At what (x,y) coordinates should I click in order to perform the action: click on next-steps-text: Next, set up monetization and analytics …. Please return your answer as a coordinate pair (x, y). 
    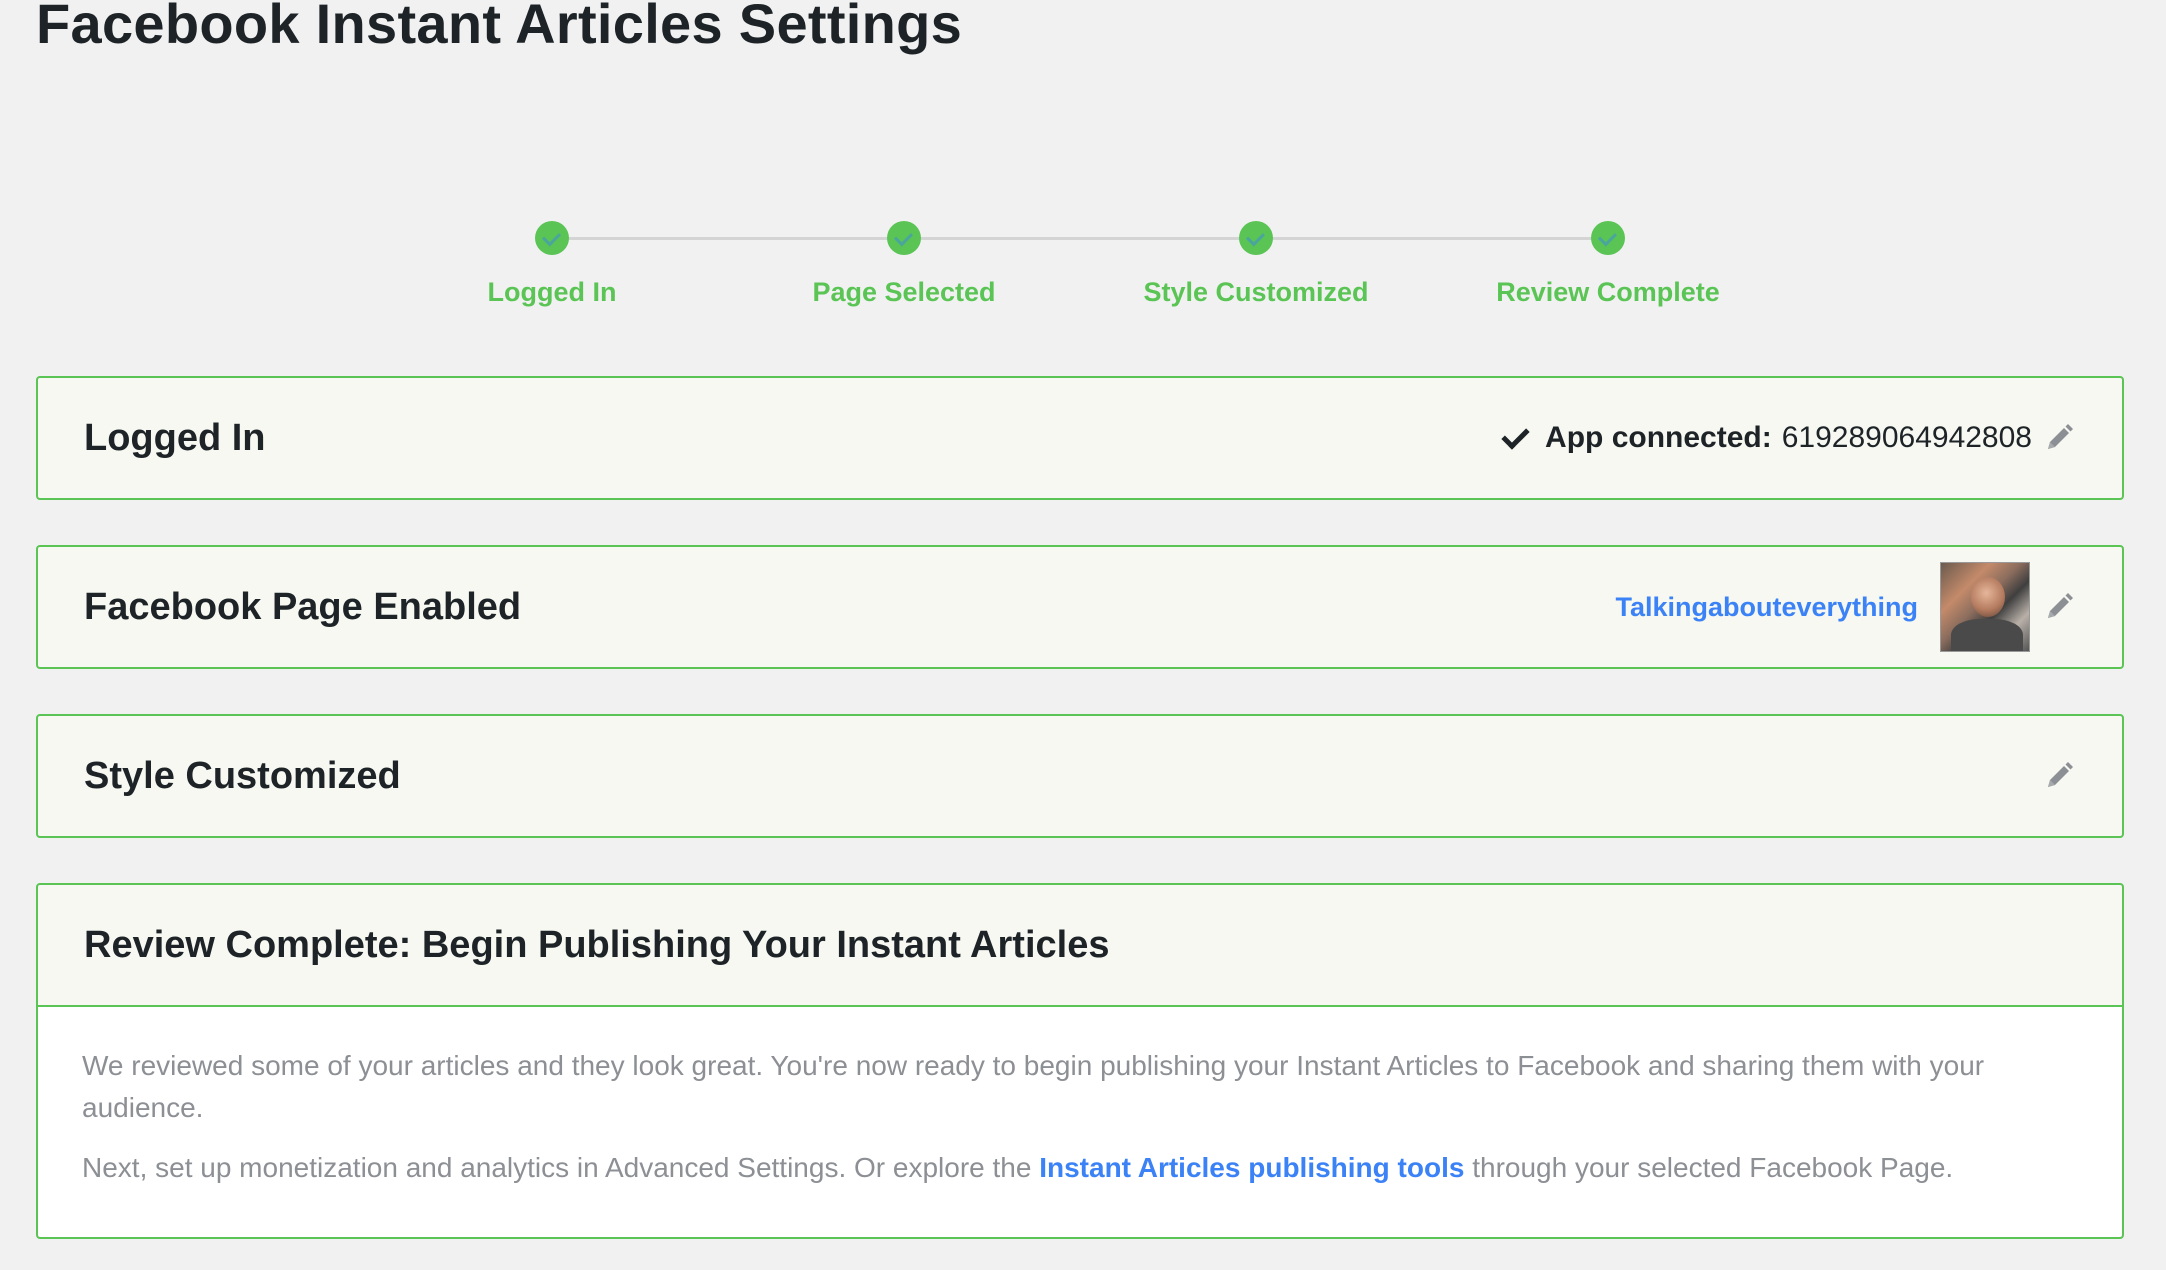
    Looking at the image, I should click on (561, 1167).